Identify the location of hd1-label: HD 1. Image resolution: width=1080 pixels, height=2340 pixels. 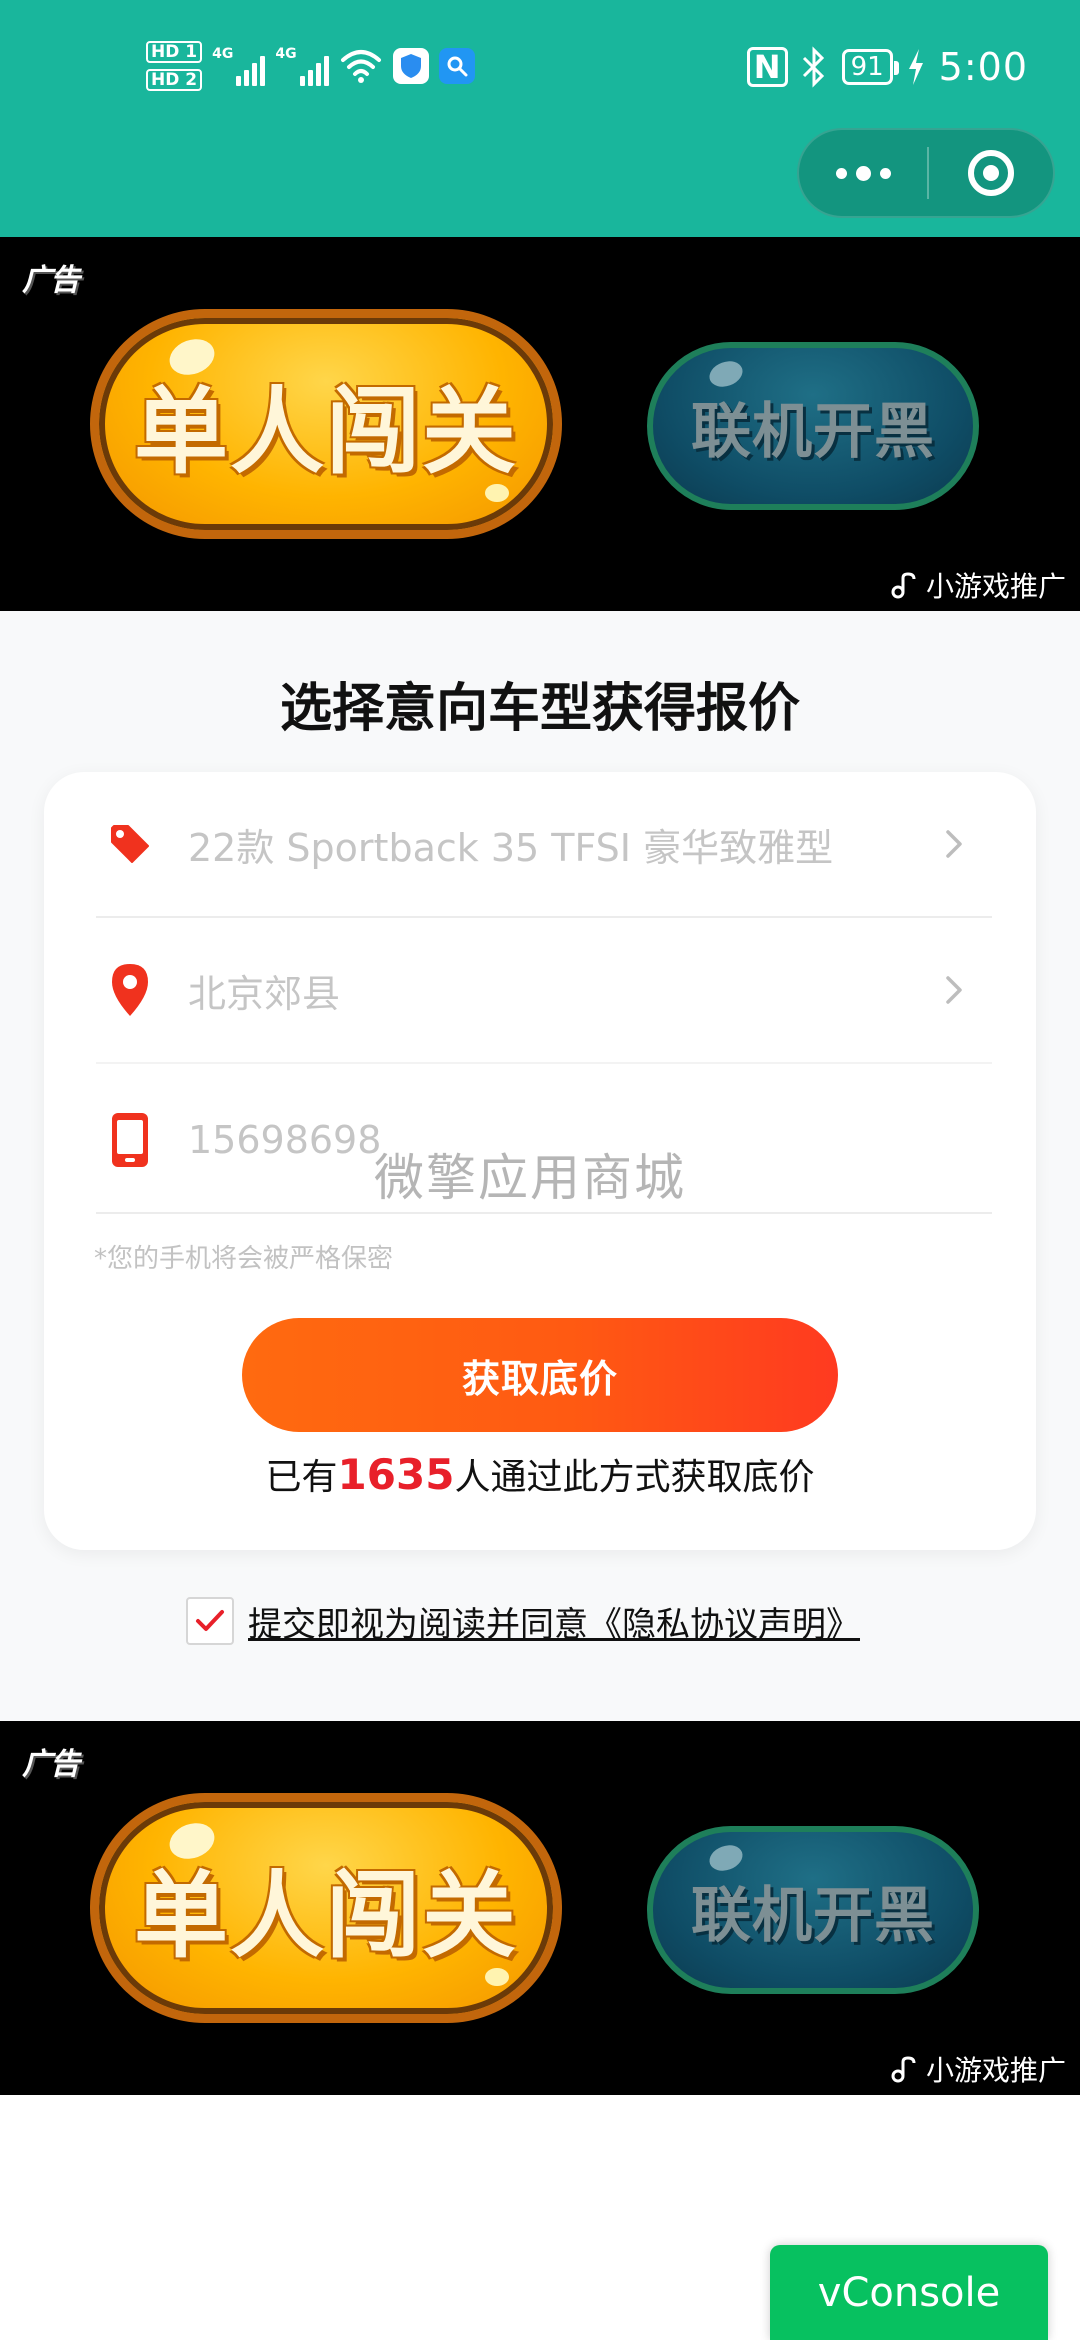
(174, 52).